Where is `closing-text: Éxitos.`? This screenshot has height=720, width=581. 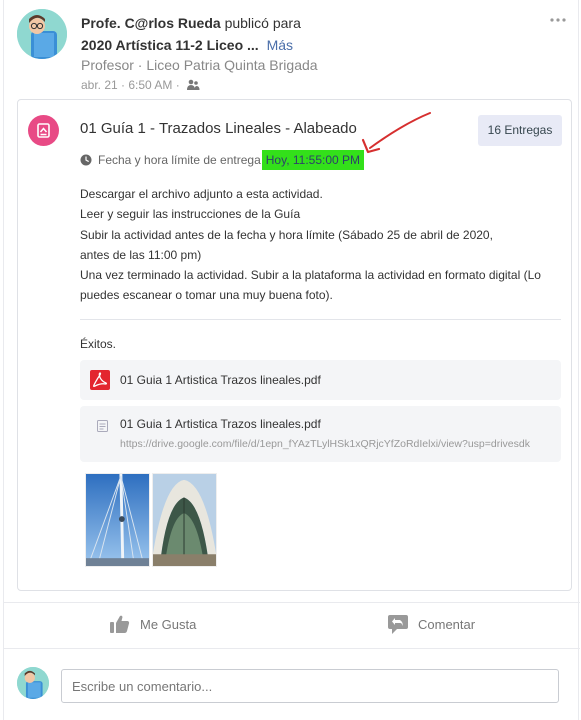
closing-text: Éxitos. is located at coordinates (98, 344).